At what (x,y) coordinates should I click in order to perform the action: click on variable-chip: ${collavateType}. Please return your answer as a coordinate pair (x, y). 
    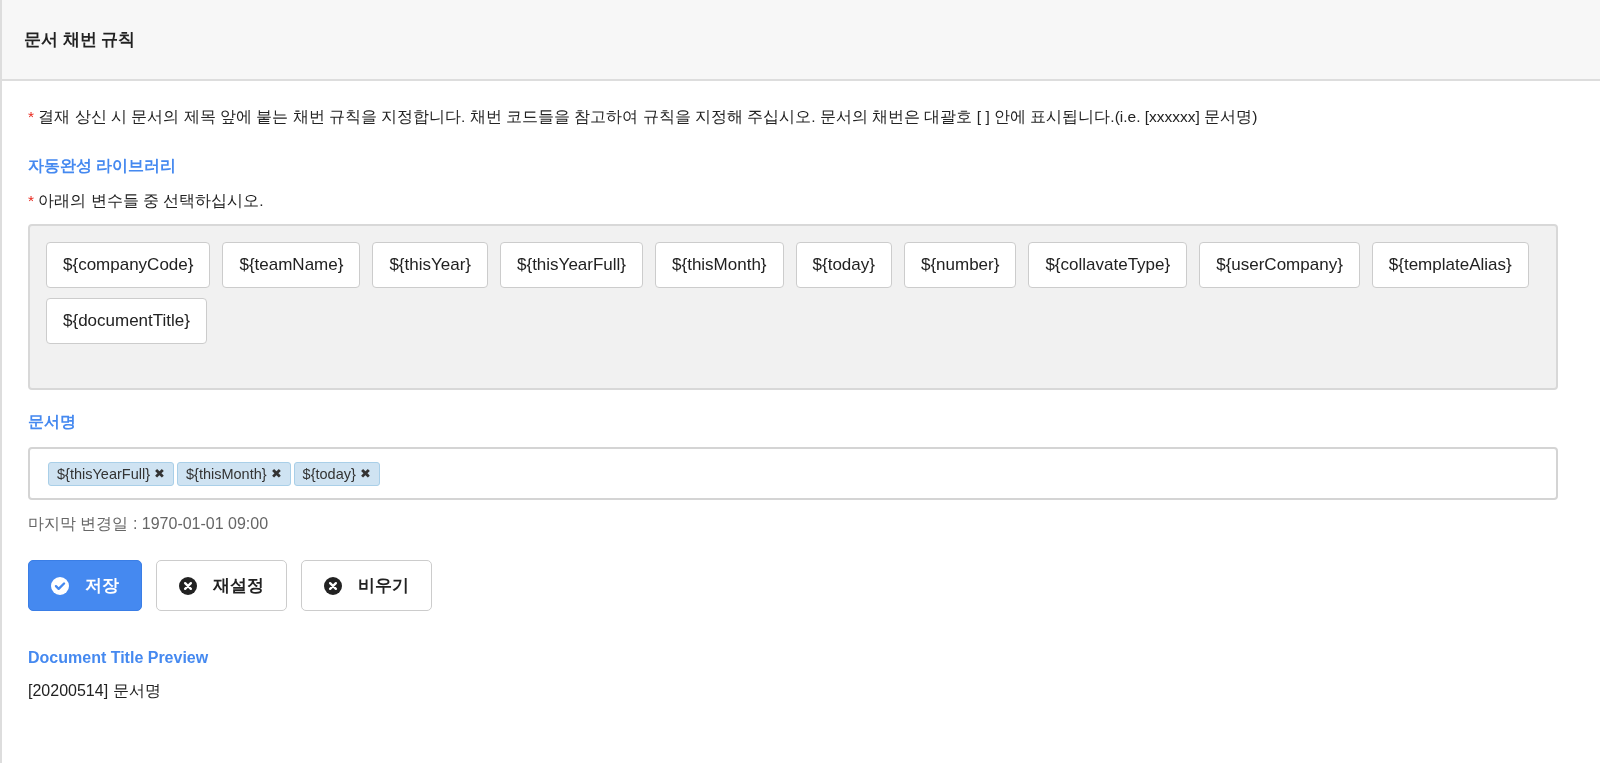
    Looking at the image, I should click on (1108, 265).